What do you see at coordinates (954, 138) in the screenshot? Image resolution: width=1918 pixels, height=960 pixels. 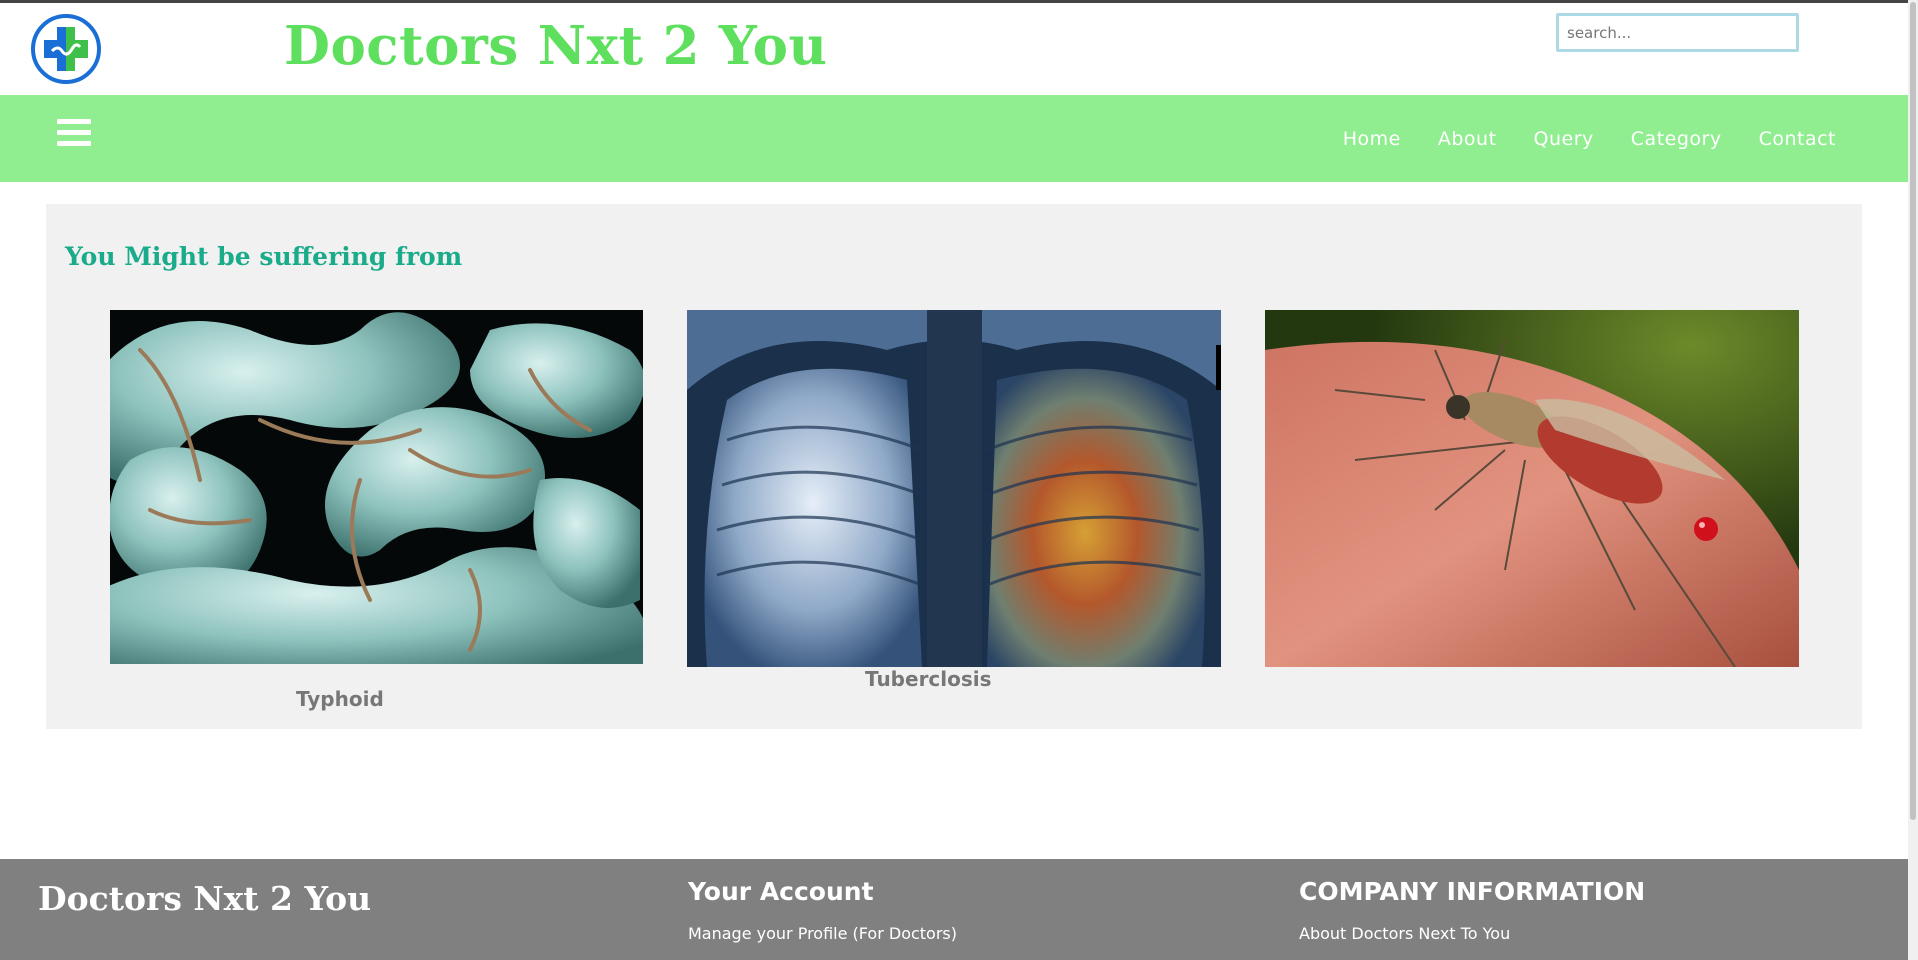 I see `main-navbar: Home About Query Category Contact` at bounding box center [954, 138].